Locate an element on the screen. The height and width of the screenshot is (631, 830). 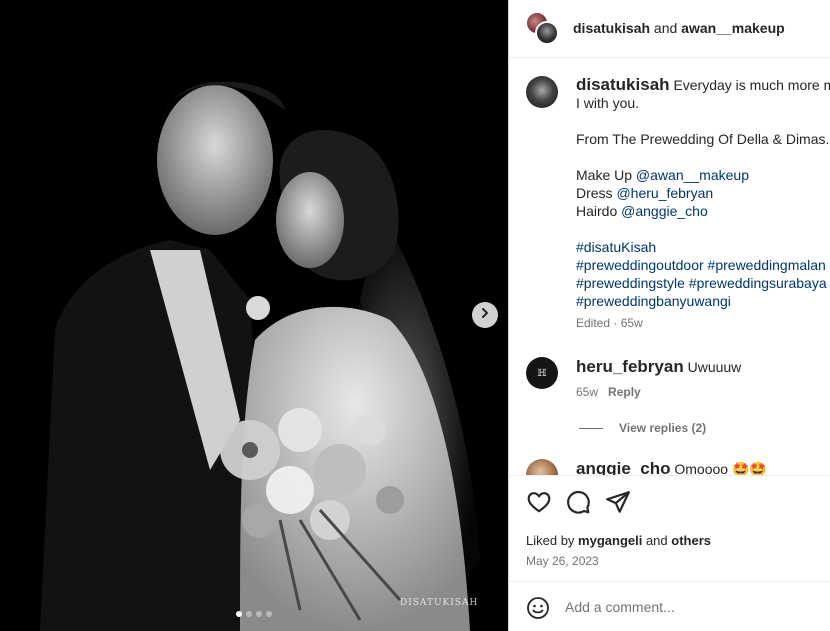
next-slide-button is located at coordinates (485, 315).